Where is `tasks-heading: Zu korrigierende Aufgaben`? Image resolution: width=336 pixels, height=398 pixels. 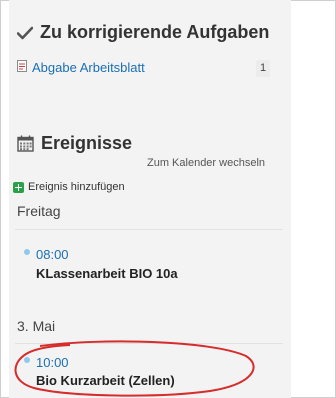
tasks-heading: Zu korrigierende Aufgaben is located at coordinates (143, 32).